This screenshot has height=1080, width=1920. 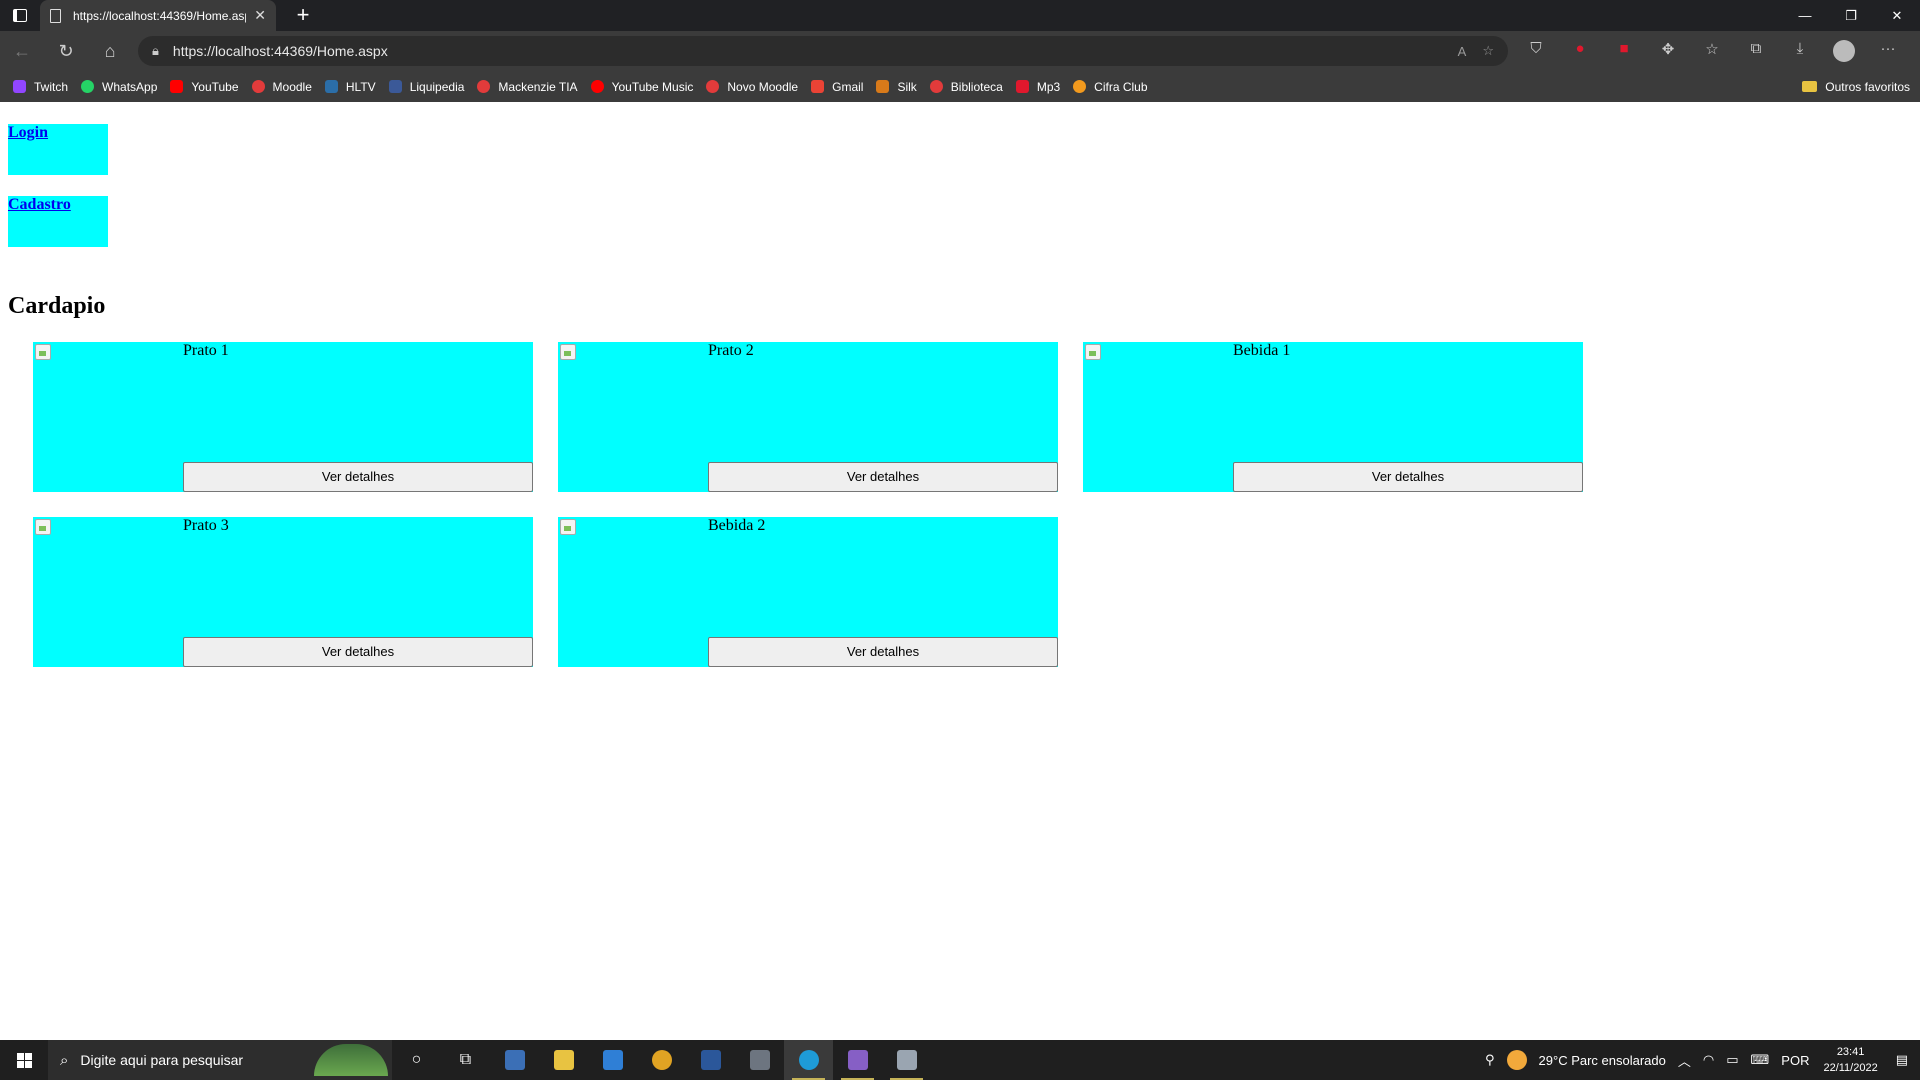 I want to click on whatsapp-icon, so click(x=88, y=86).